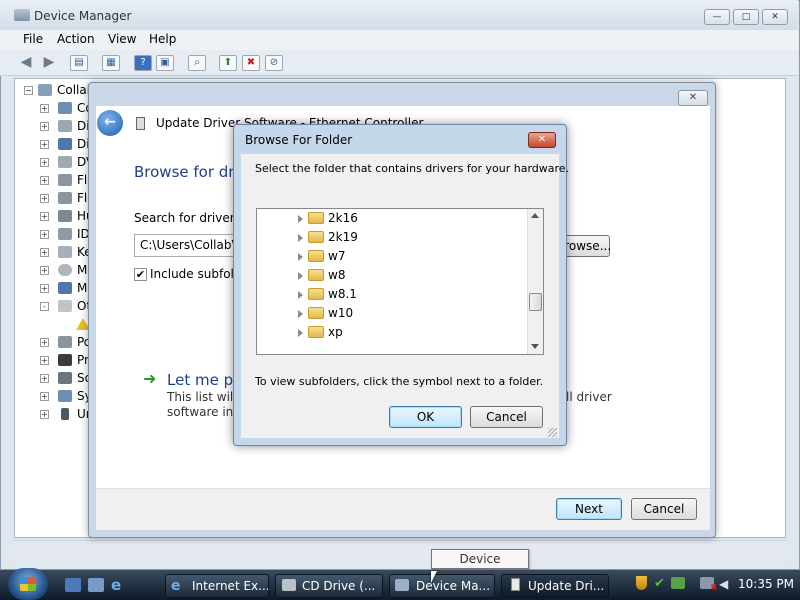 The width and height of the screenshot is (800, 600). I want to click on menu-view: View, so click(122, 39).